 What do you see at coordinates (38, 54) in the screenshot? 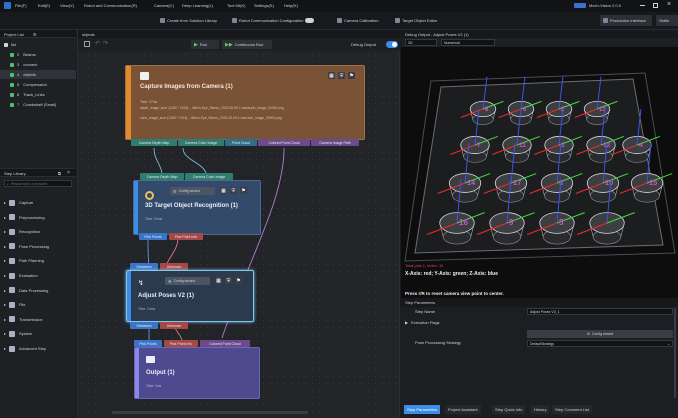
I see `project-item: 2 Beams` at bounding box center [38, 54].